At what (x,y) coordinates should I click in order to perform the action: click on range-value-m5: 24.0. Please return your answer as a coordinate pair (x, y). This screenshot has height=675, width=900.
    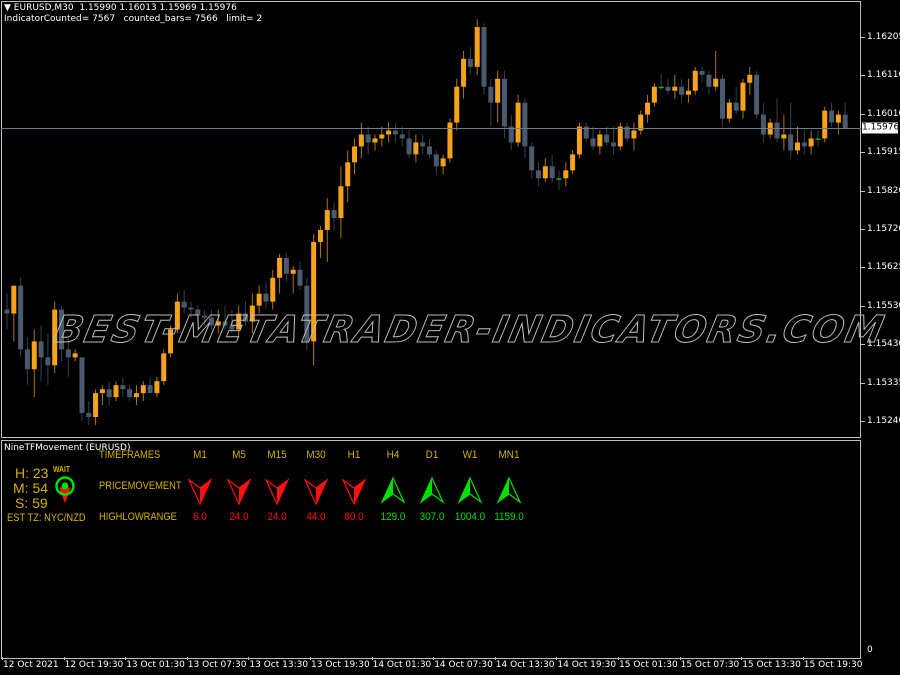
    Looking at the image, I should click on (238, 517).